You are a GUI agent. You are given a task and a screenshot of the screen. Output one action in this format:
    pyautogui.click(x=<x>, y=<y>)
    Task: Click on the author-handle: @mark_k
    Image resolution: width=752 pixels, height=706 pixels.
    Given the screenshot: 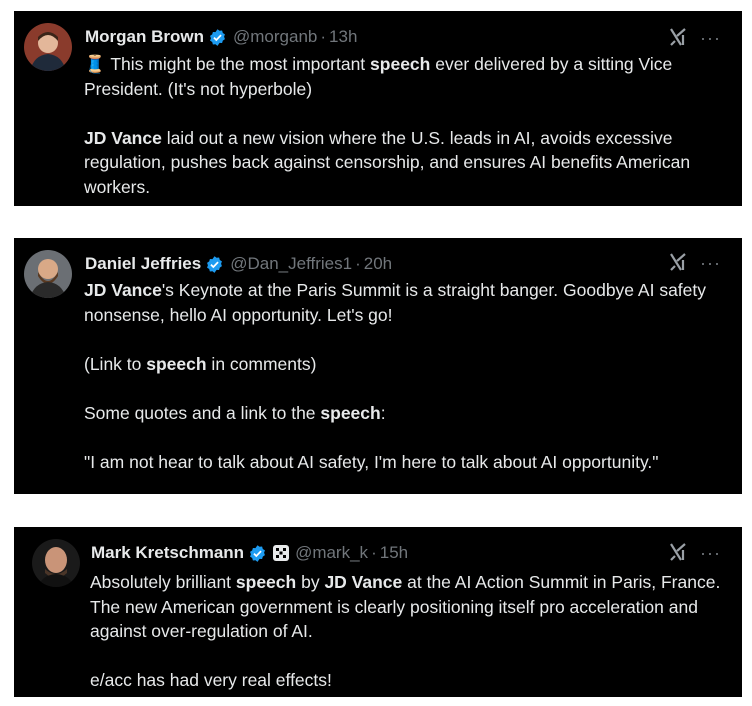 What is the action you would take?
    pyautogui.click(x=331, y=553)
    